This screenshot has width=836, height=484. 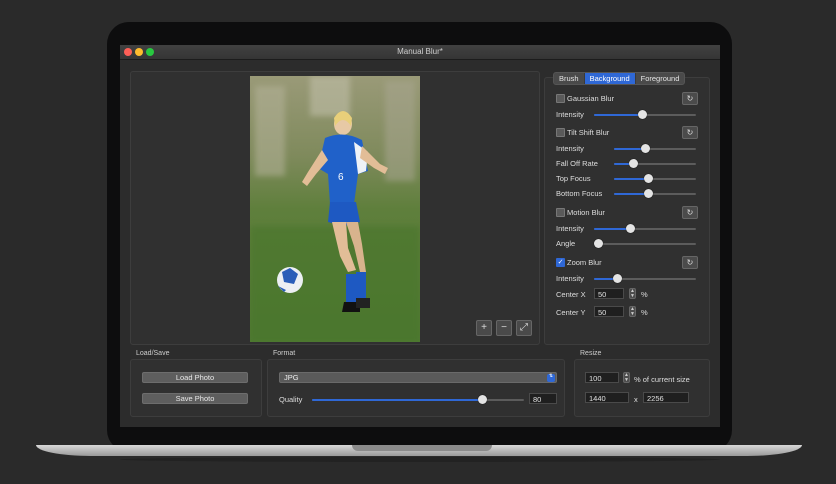 I want to click on motion-blur-label: Motion Blur, so click(x=586, y=212).